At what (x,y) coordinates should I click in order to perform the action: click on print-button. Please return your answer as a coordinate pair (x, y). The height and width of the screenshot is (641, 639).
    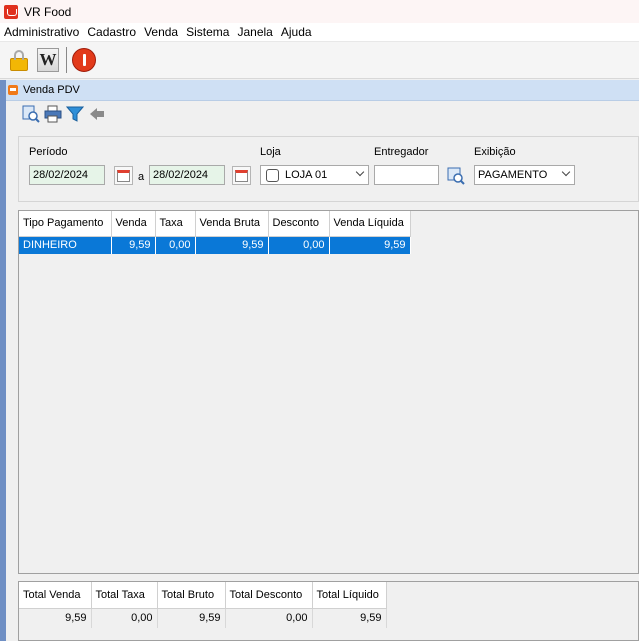
    Looking at the image, I should click on (53, 114).